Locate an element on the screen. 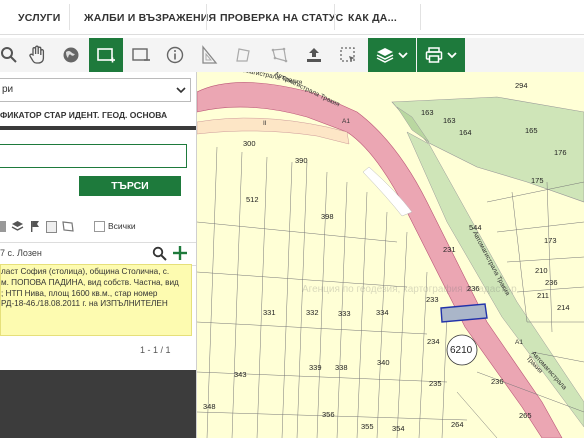 This screenshot has height=438, width=584. parcel-label: 338 is located at coordinates (341, 367).